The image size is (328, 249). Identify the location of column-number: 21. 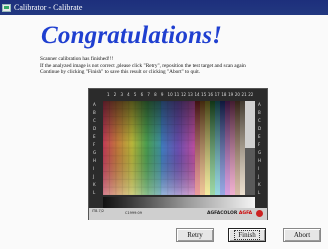
(244, 94).